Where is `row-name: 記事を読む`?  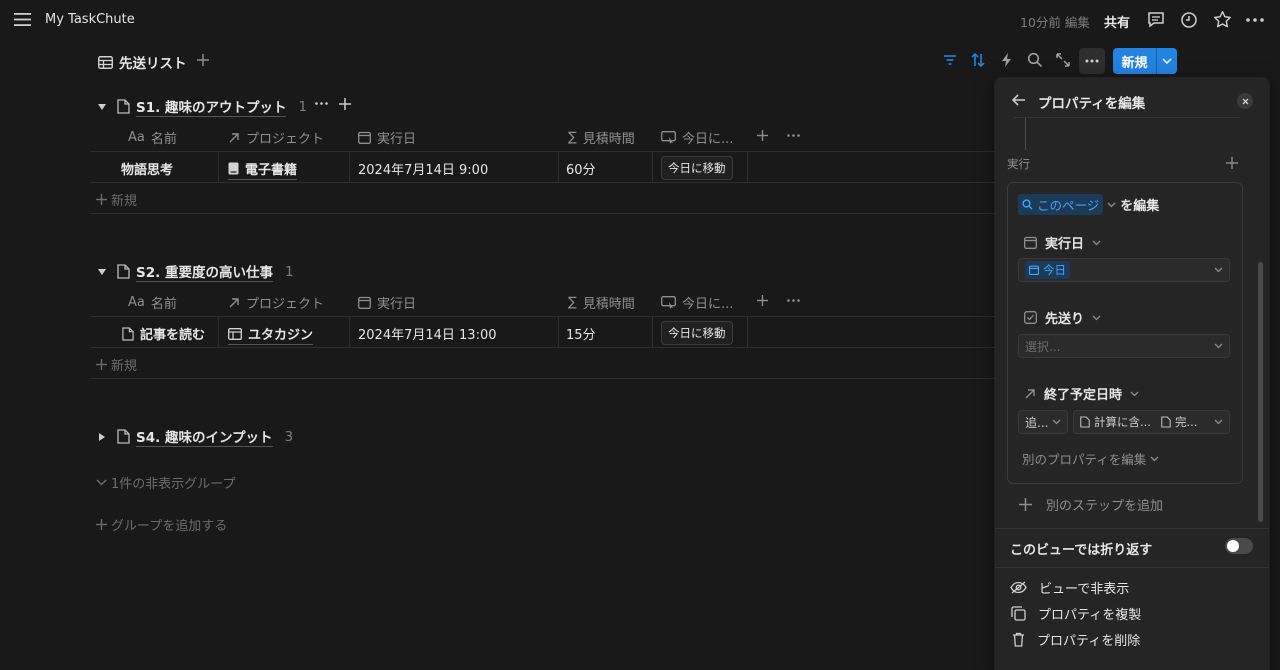
row-name: 記事を読む is located at coordinates (163, 333).